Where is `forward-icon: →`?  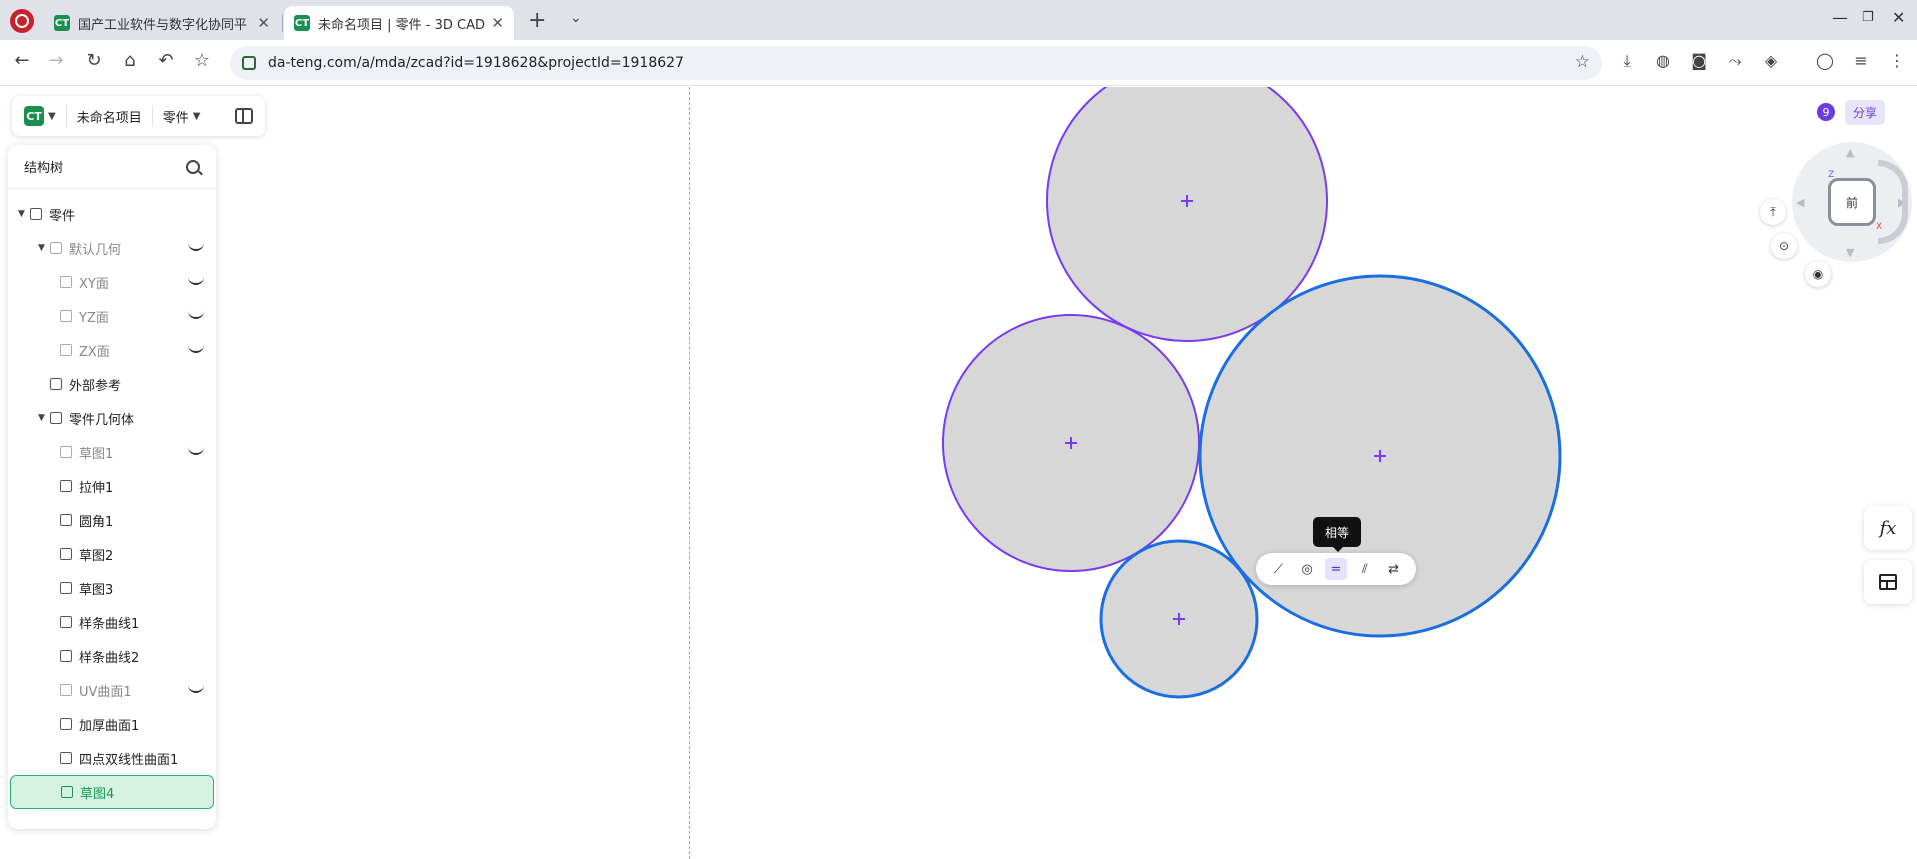
forward-icon: → is located at coordinates (56, 60).